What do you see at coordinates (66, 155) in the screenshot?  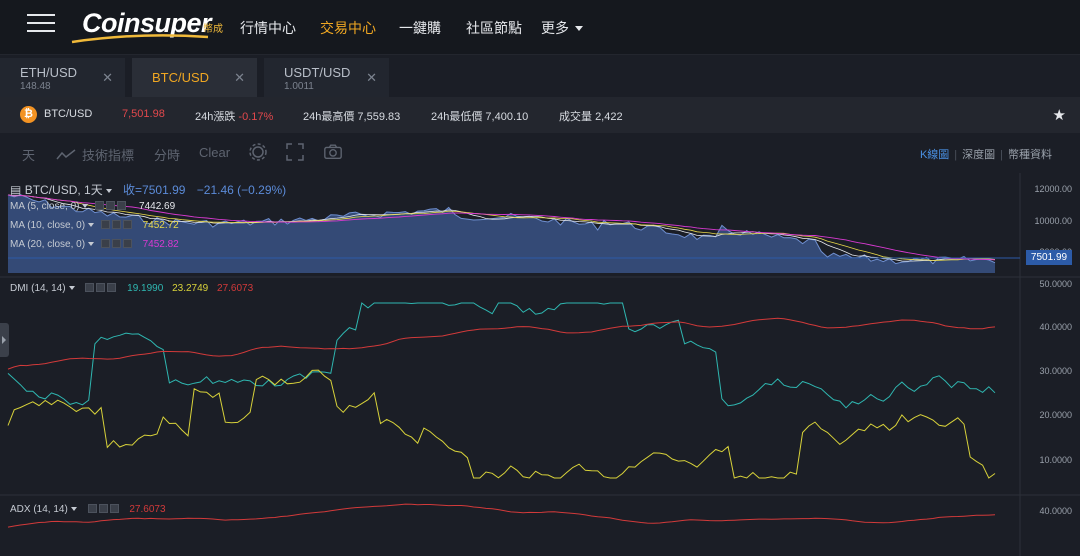 I see `indicator-icon` at bounding box center [66, 155].